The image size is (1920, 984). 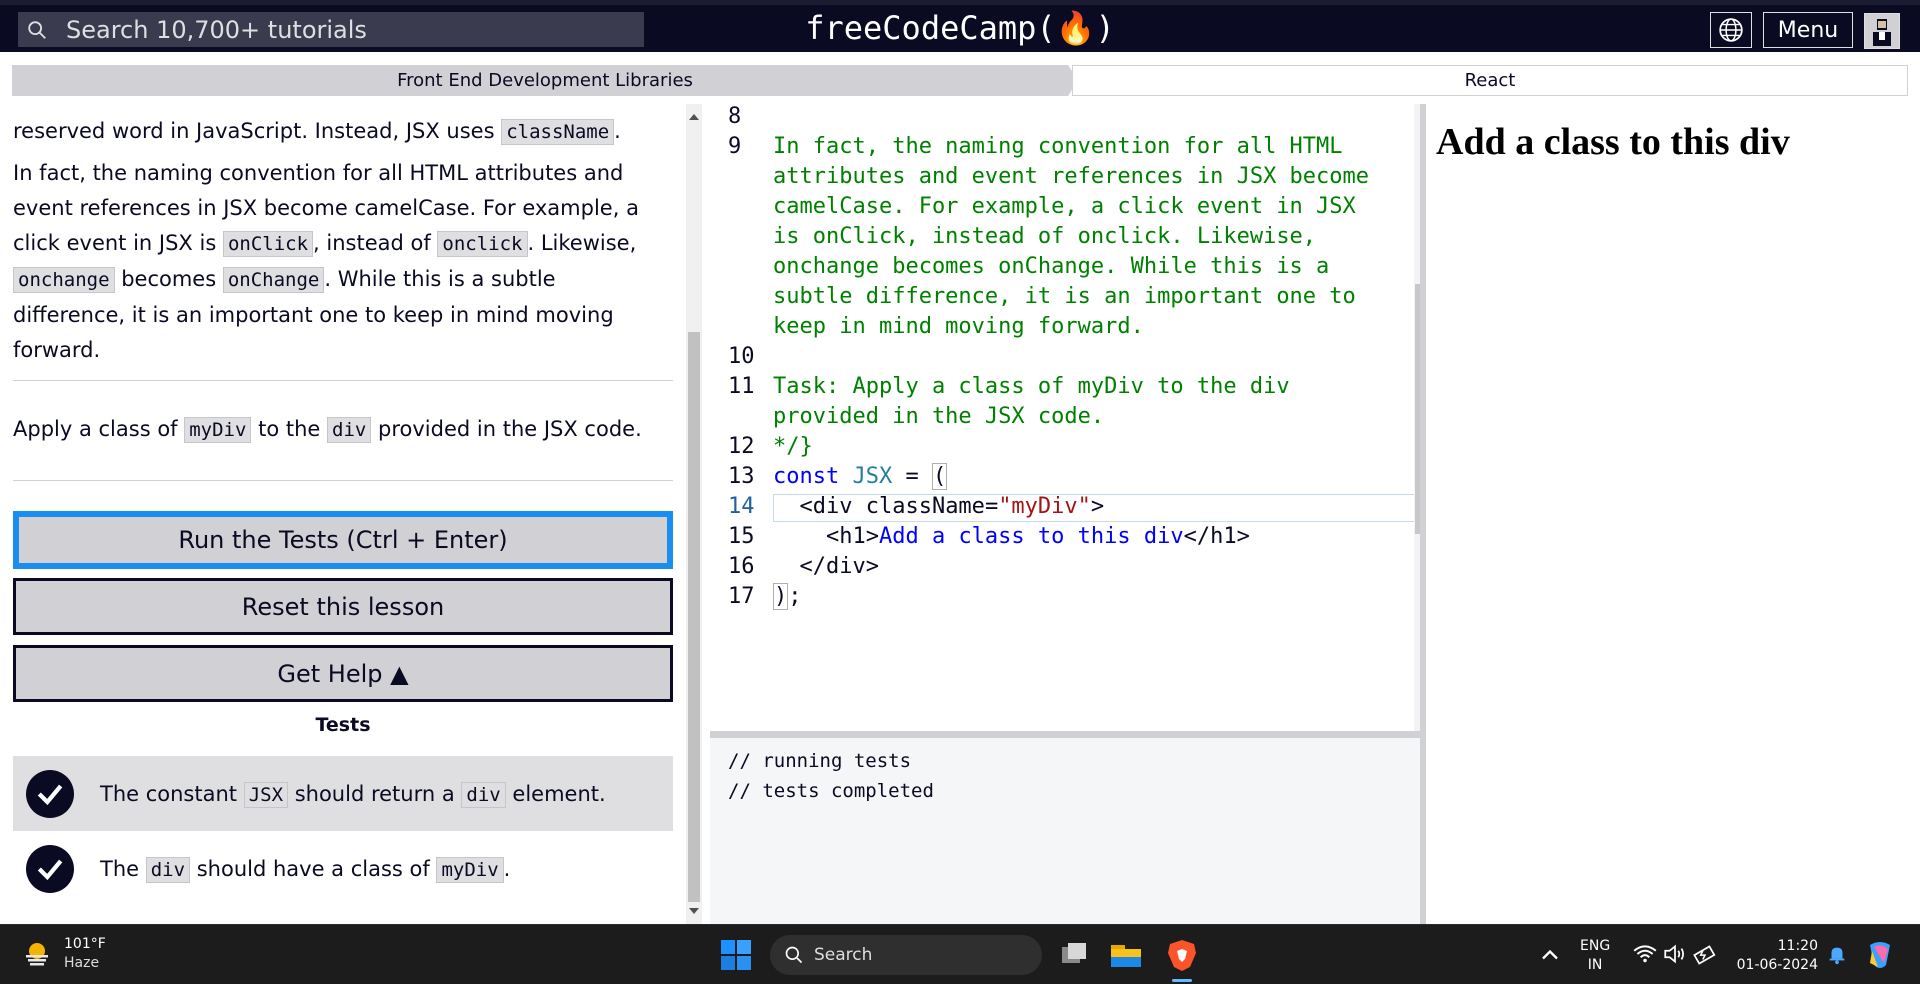 I want to click on line-number: 15, so click(x=741, y=536).